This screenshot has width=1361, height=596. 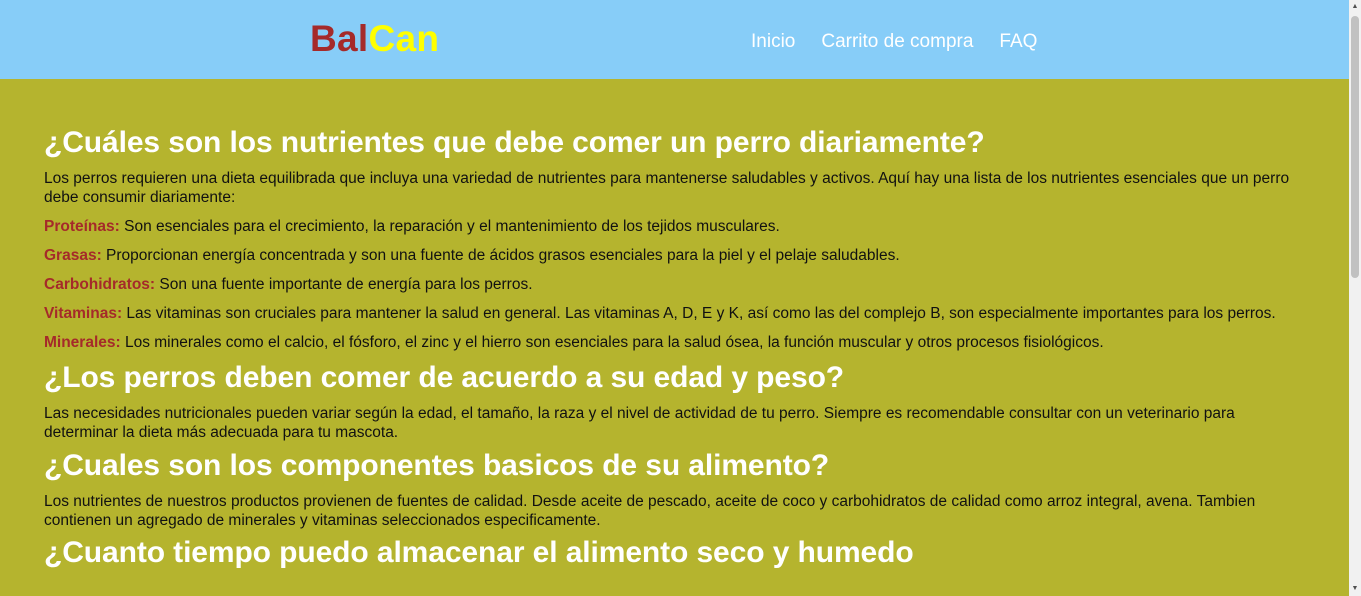 What do you see at coordinates (1355, 298) in the screenshot?
I see `vertical-scrollbar: ▲ ▼` at bounding box center [1355, 298].